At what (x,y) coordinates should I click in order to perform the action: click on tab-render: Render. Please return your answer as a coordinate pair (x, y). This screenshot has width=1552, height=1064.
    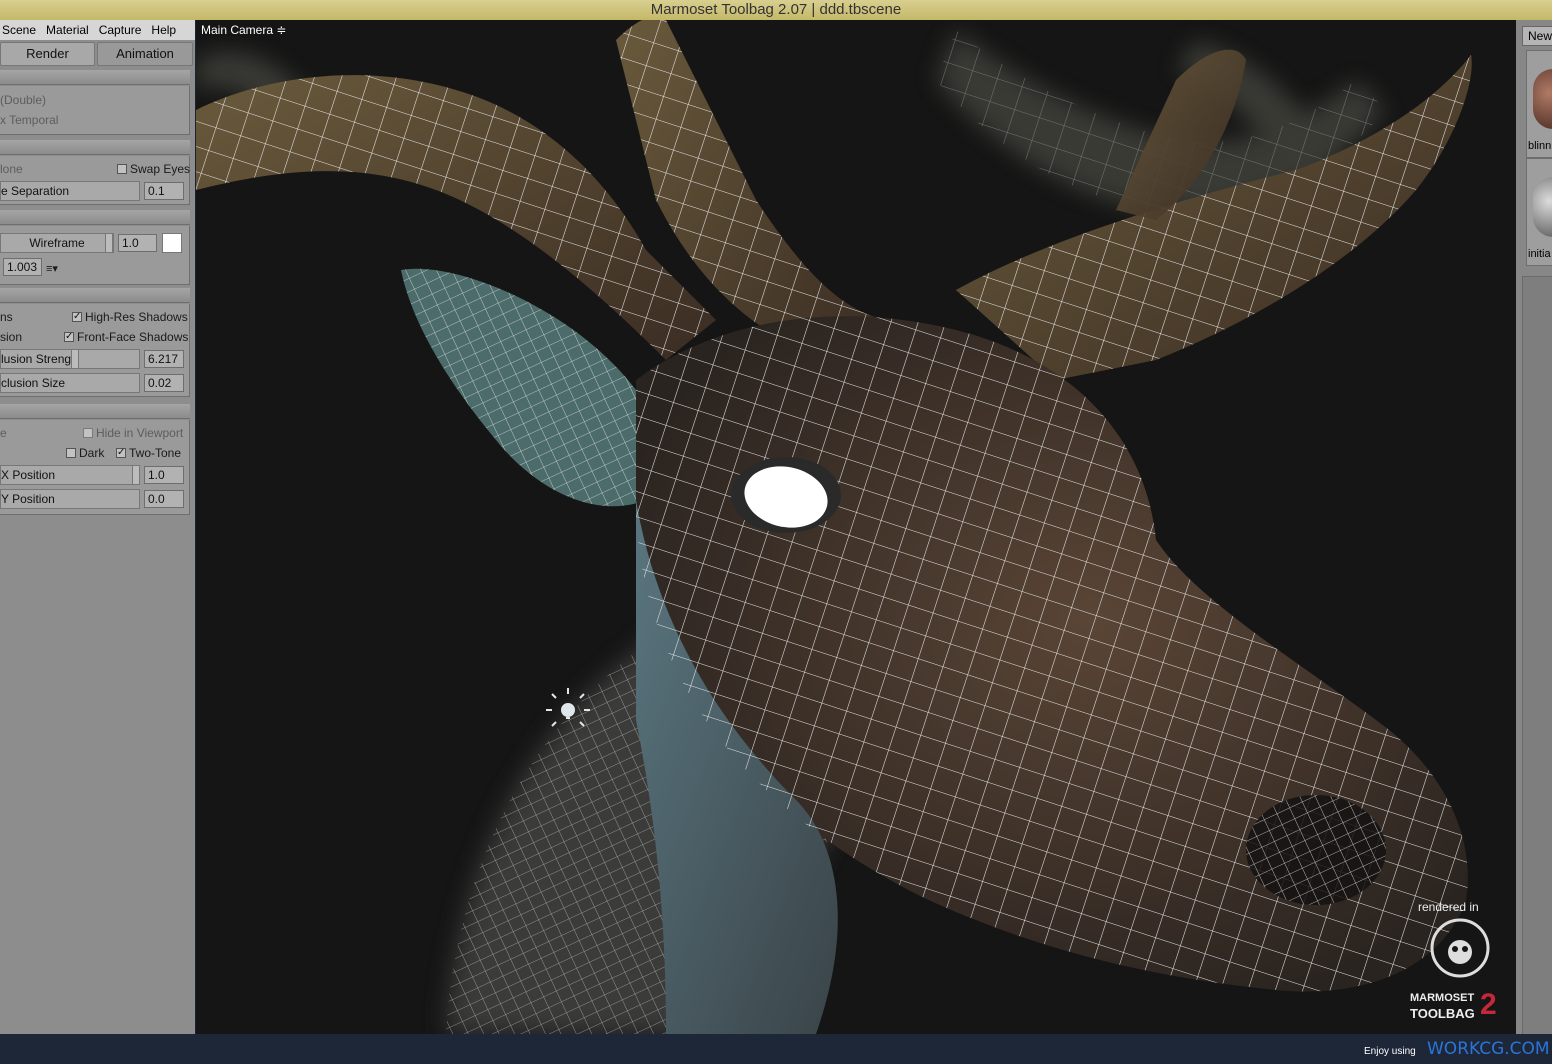
    Looking at the image, I should click on (47, 54).